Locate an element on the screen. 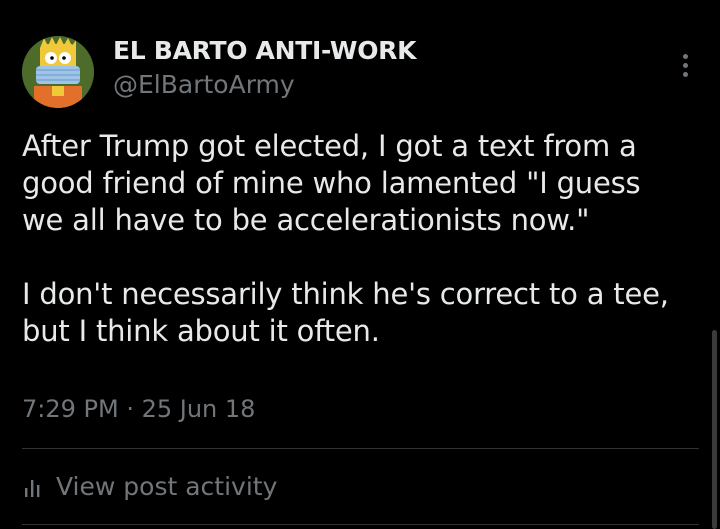 The image size is (720, 529). author-name: EL BARTO ANTI-WORK is located at coordinates (264, 50).